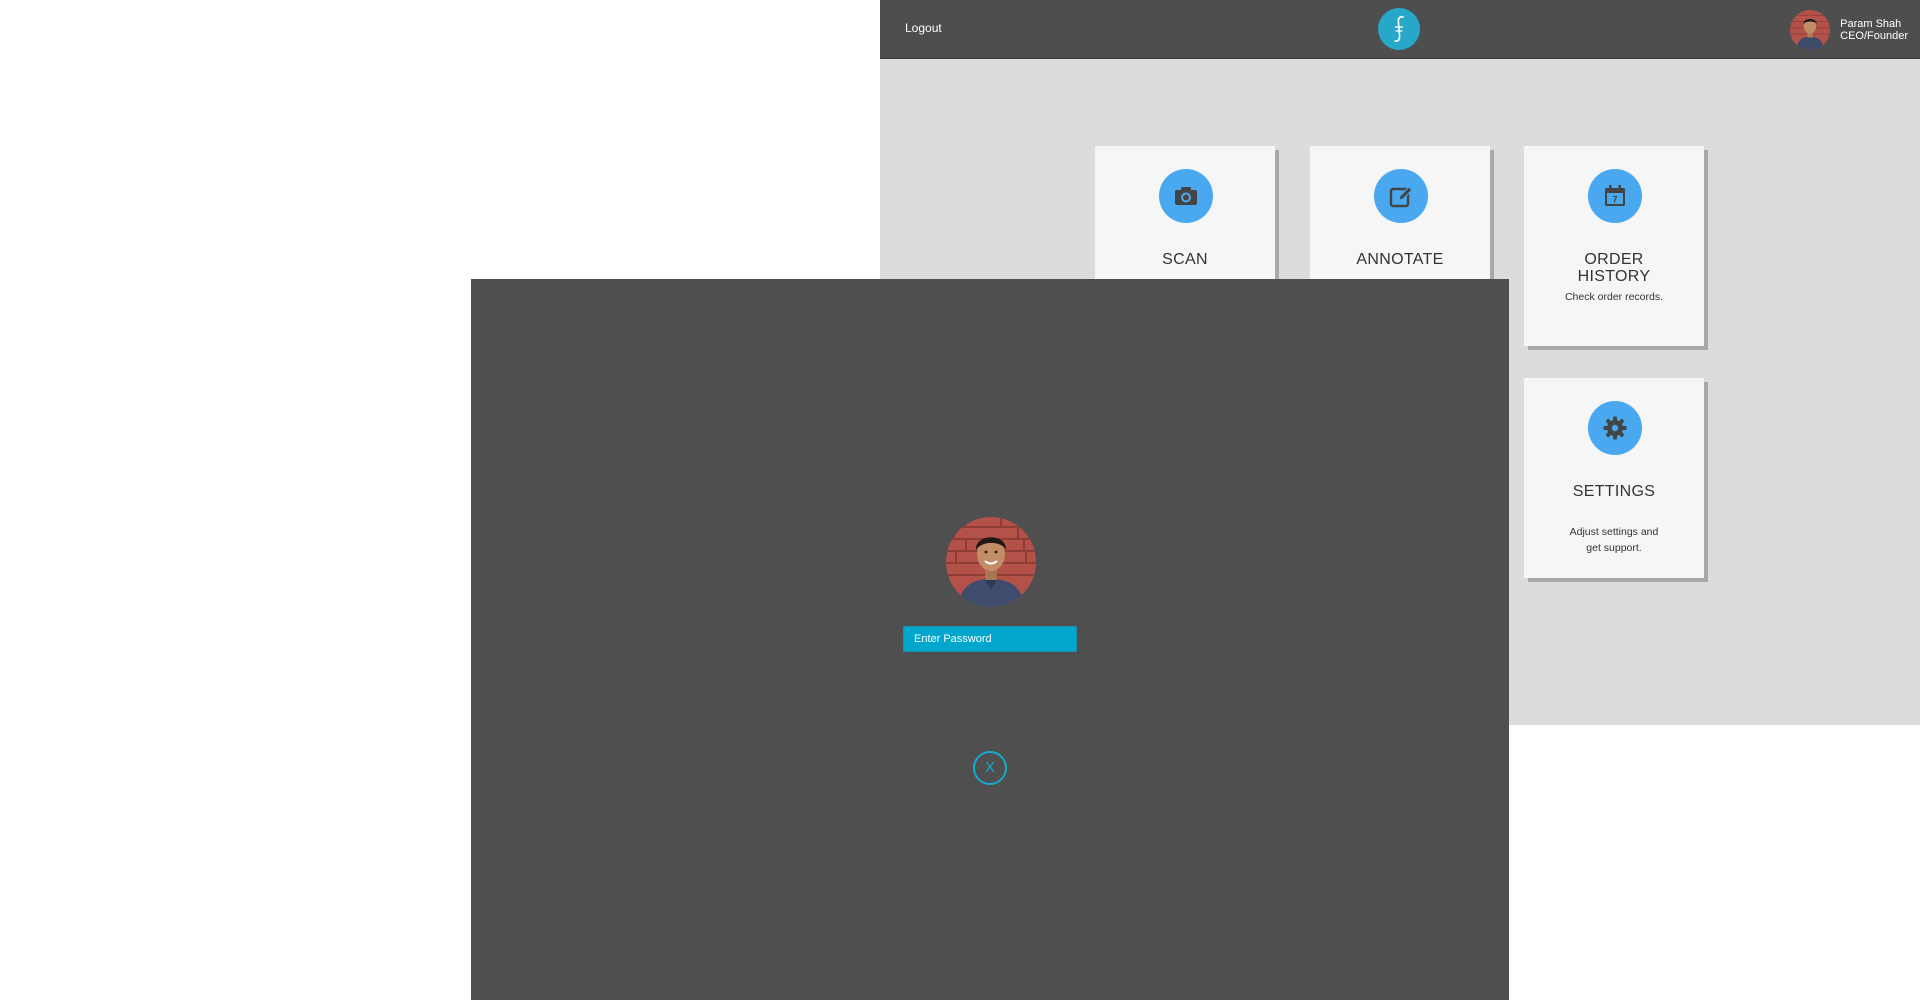  What do you see at coordinates (1614, 246) in the screenshot?
I see `tile-order-history: 7 ORDER HISTORY Check order records.` at bounding box center [1614, 246].